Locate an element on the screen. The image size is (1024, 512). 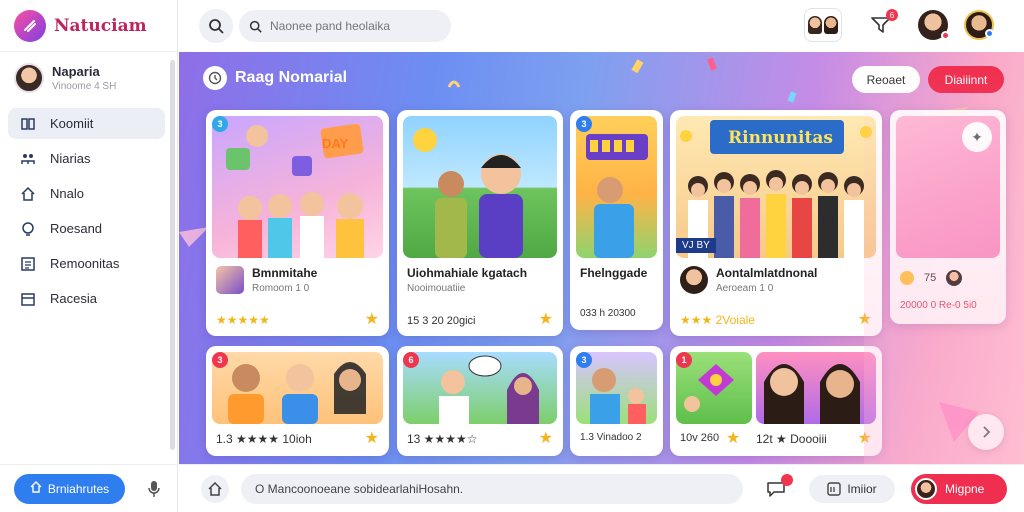
content-card: 3 1.3 Vinadoo 2 is located at coordinates (616, 401).